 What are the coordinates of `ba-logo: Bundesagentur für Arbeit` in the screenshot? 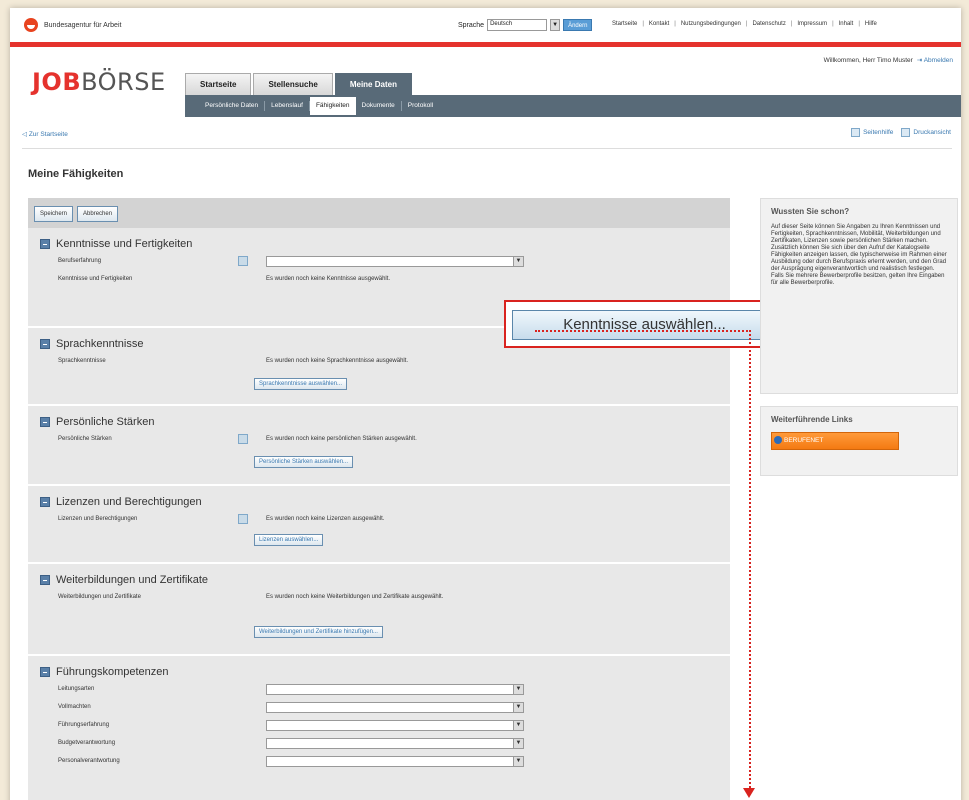 It's located at (72, 25).